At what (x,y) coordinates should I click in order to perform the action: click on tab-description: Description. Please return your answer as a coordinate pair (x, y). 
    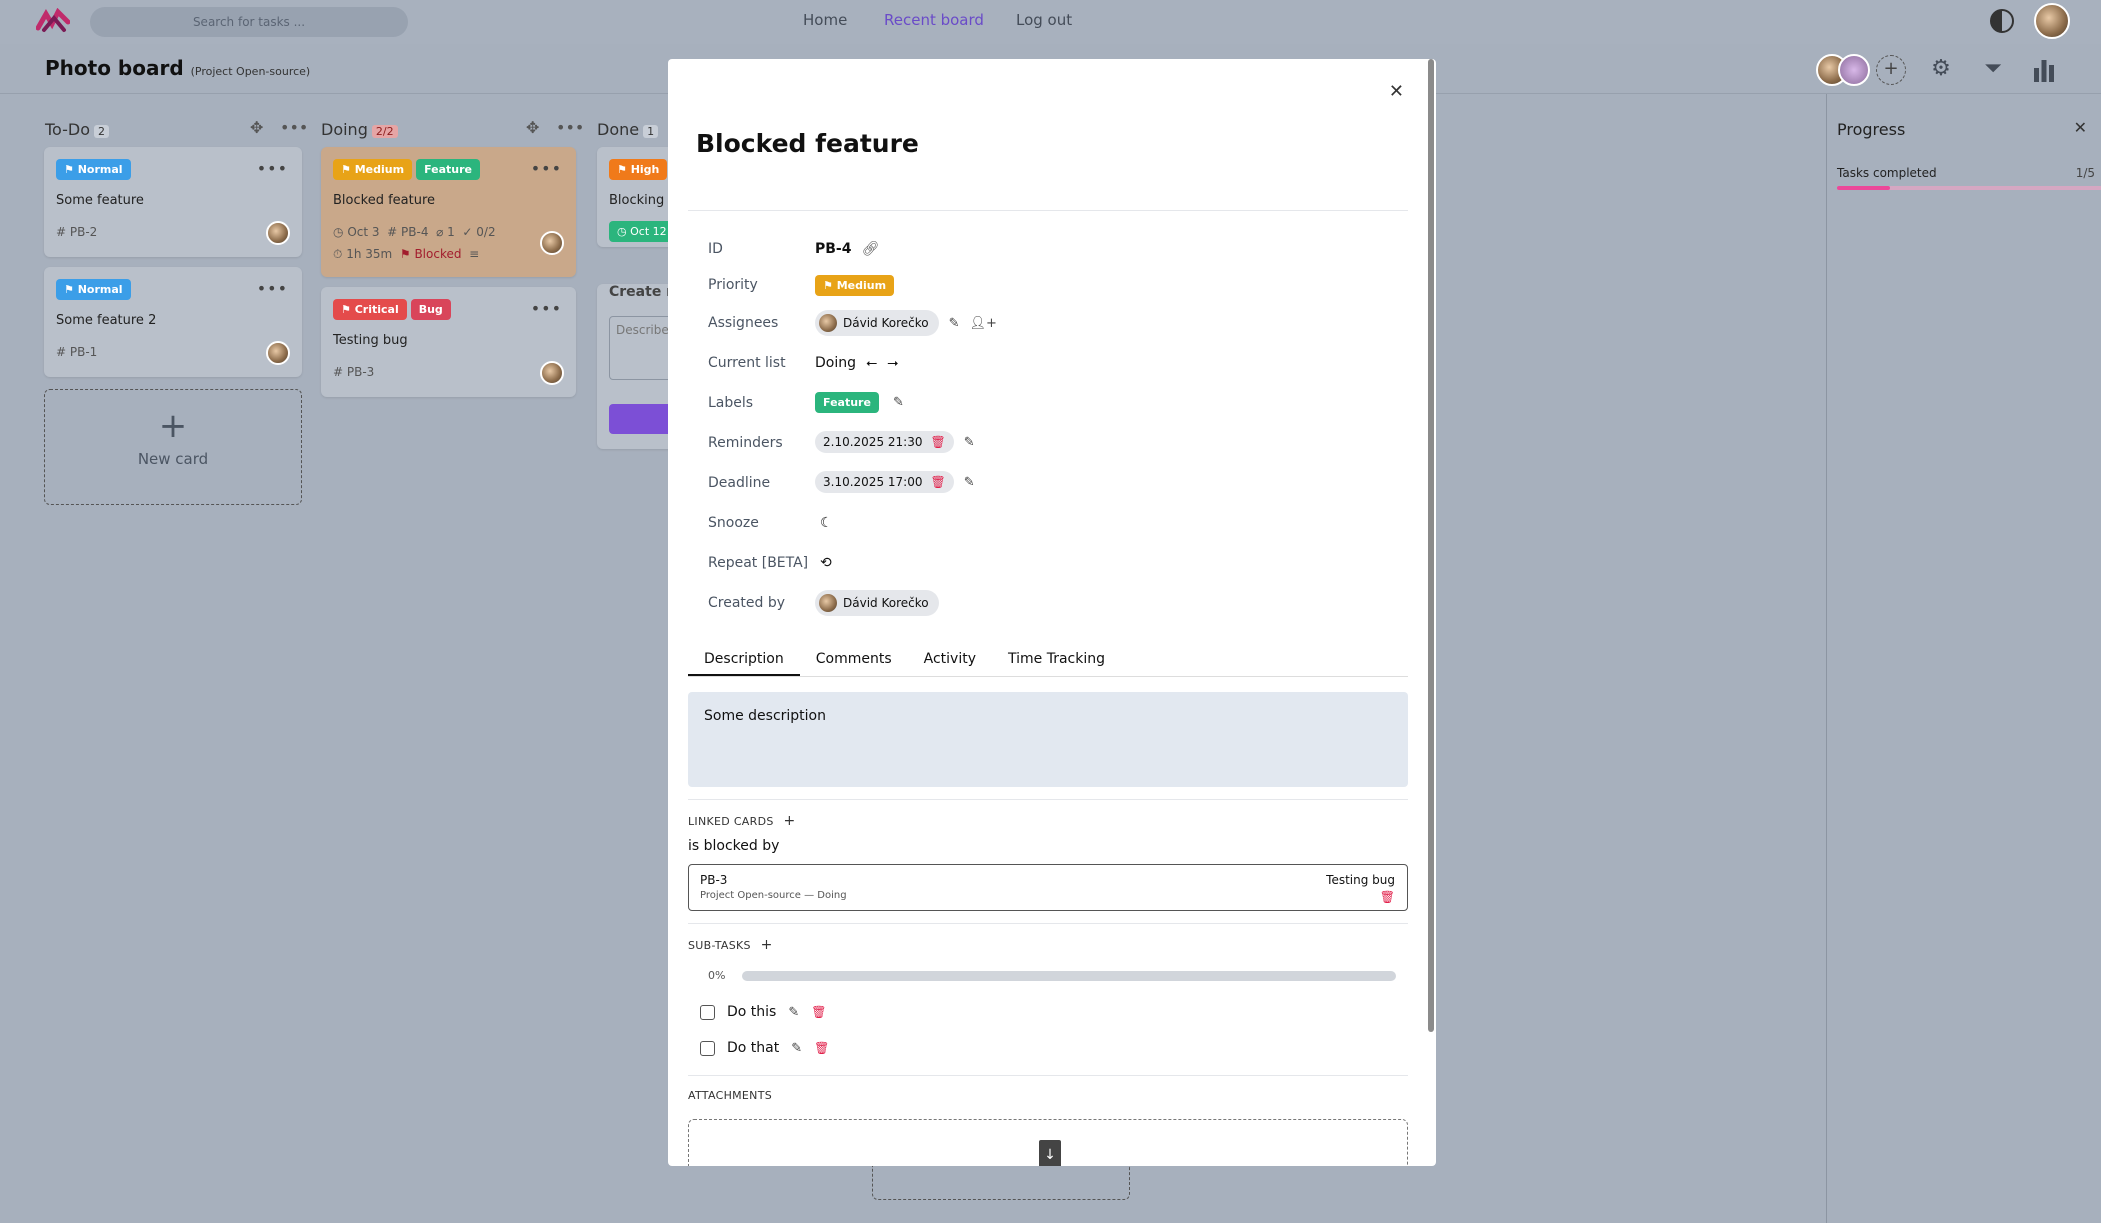
    Looking at the image, I should click on (744, 660).